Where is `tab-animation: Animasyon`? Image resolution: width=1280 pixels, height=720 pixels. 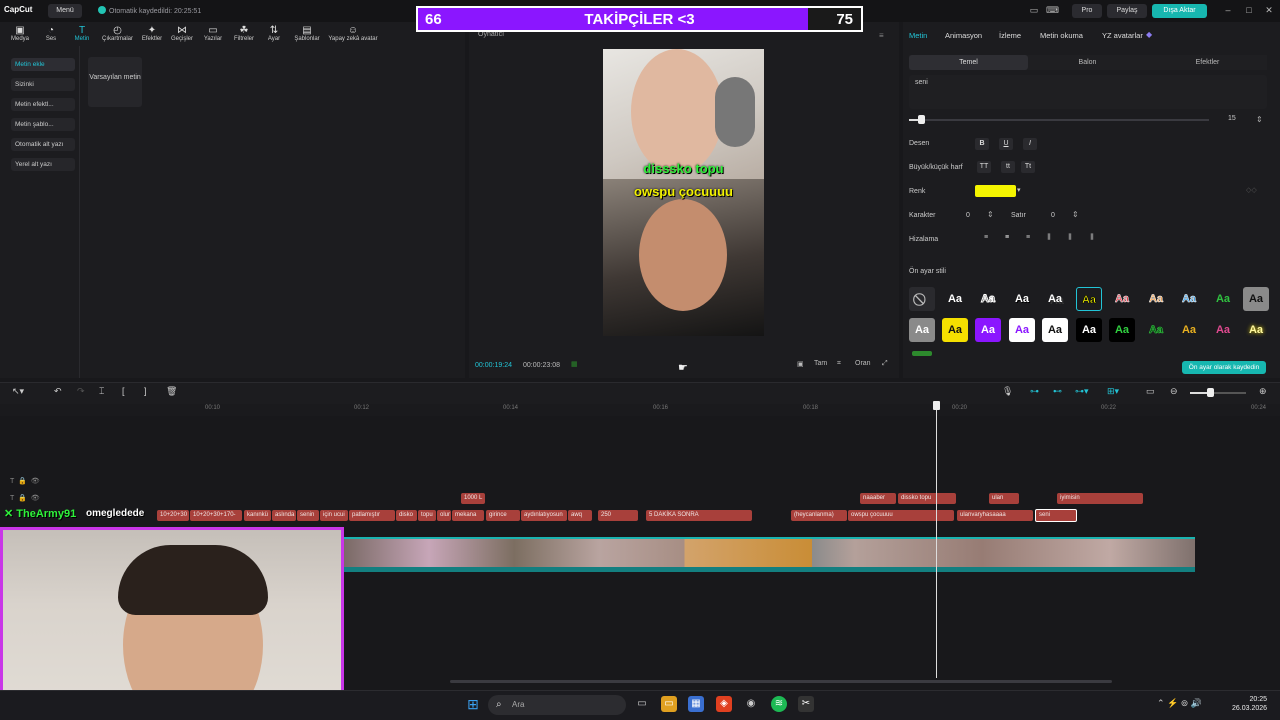 tab-animation: Animasyon is located at coordinates (963, 35).